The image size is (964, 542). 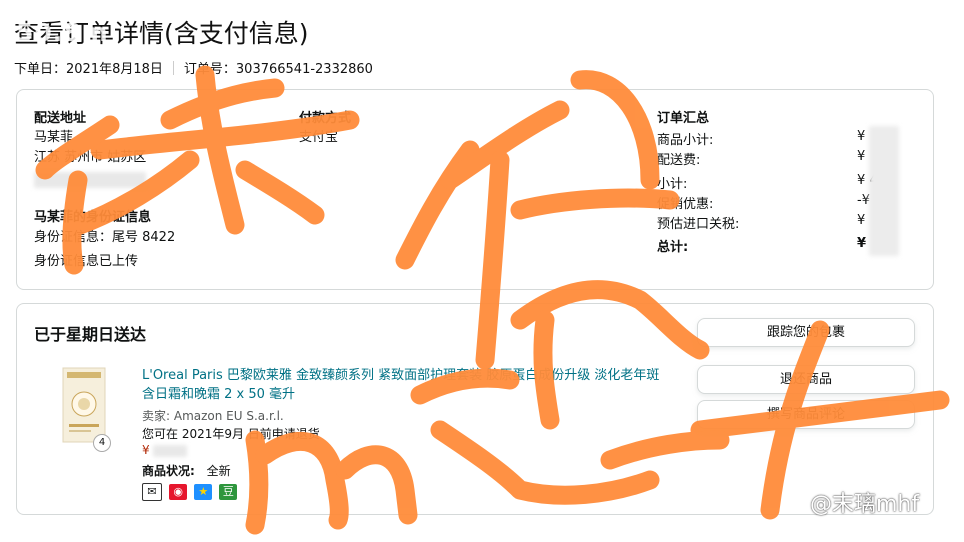 What do you see at coordinates (168, 471) in the screenshot?
I see `condition-label: 商品状况:` at bounding box center [168, 471].